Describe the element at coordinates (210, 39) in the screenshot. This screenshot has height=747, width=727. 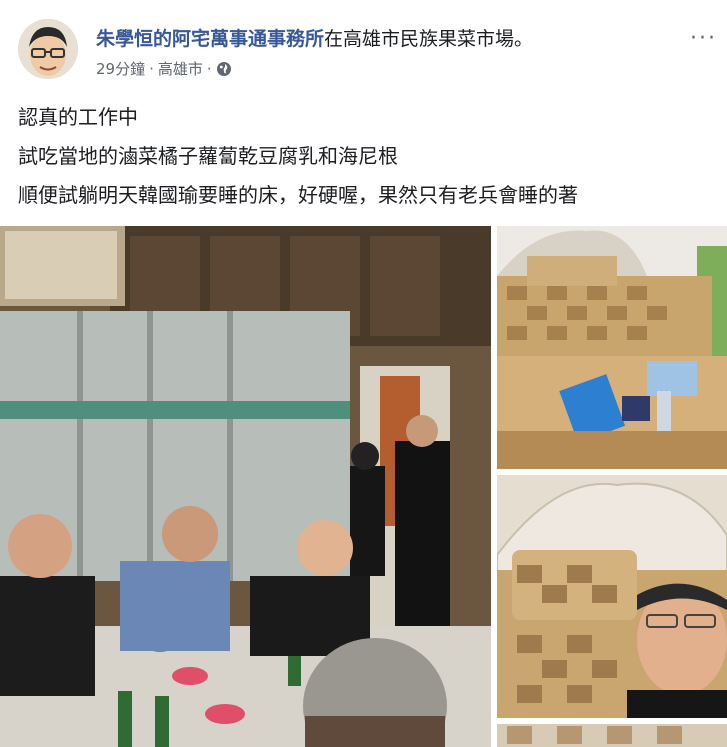
I see `page-name-link: 朱學恒的阿宅萬事通事務所` at that location.